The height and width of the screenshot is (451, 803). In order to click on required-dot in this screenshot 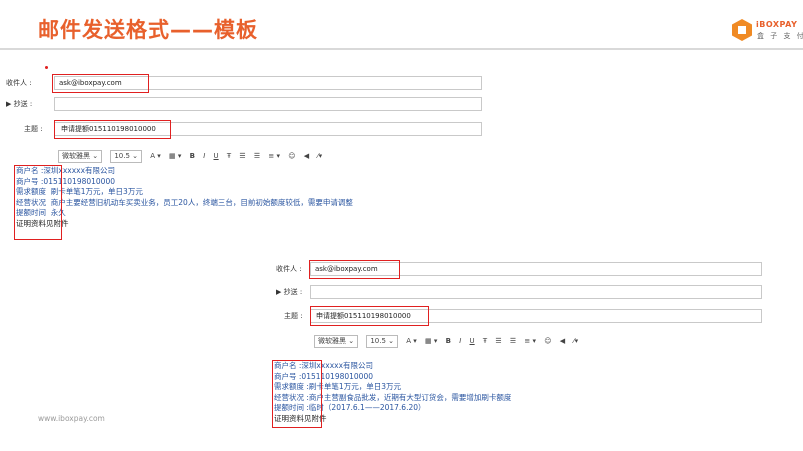, I will do `click(46, 67)`.